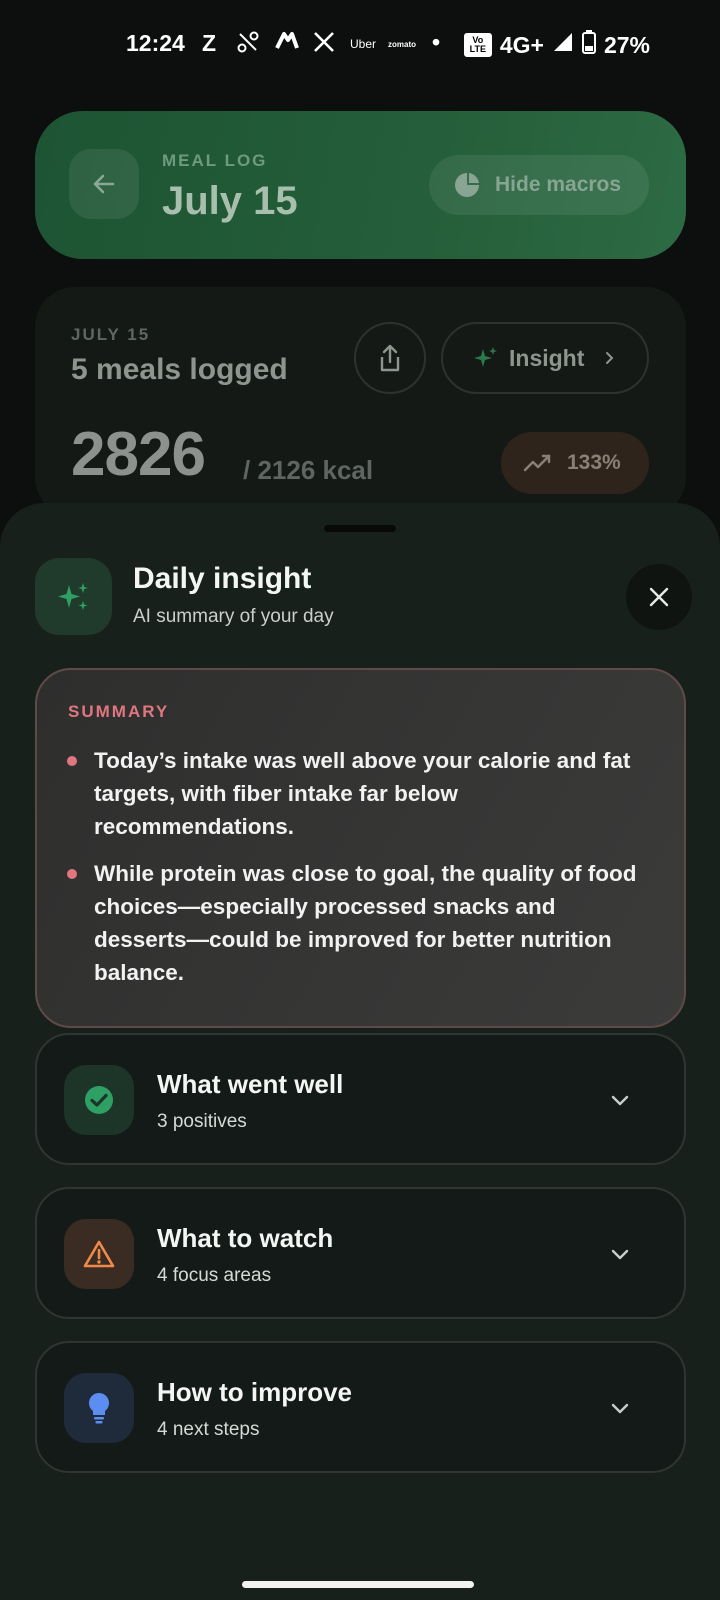 This screenshot has height=1600, width=720. What do you see at coordinates (111, 334) in the screenshot?
I see `summary-date: JULY 15` at bounding box center [111, 334].